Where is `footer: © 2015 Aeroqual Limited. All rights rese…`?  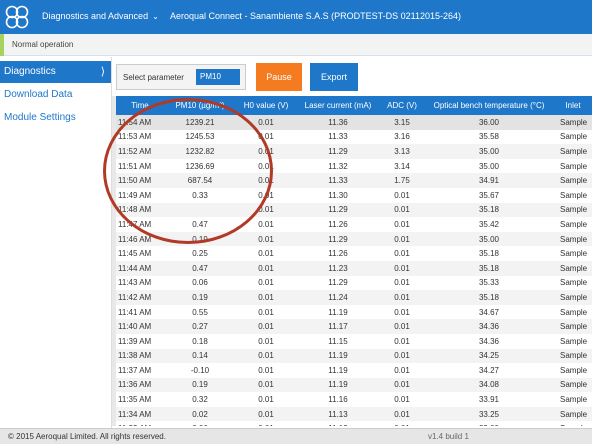
footer: © 2015 Aeroqual Limited. All rights rese… is located at coordinates (296, 436).